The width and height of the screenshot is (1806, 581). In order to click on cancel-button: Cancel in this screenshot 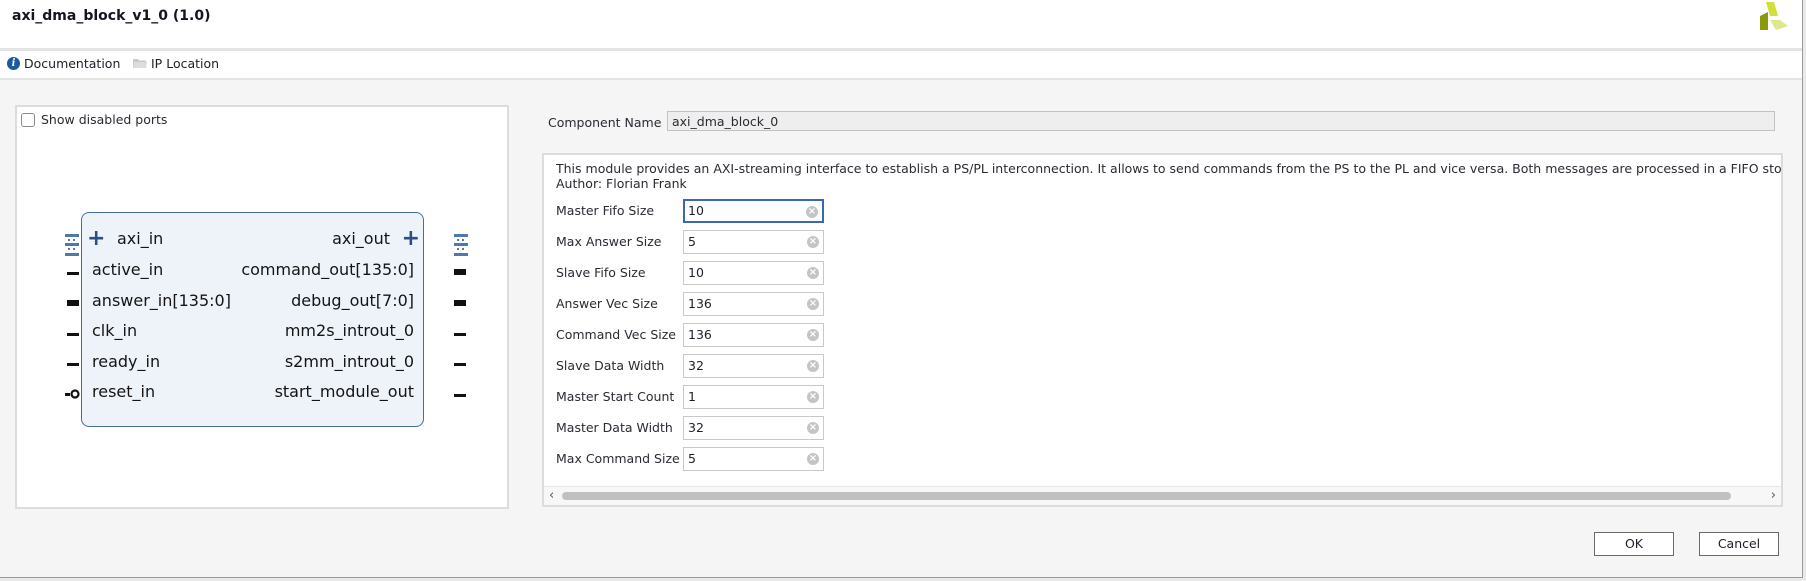, I will do `click(1739, 544)`.